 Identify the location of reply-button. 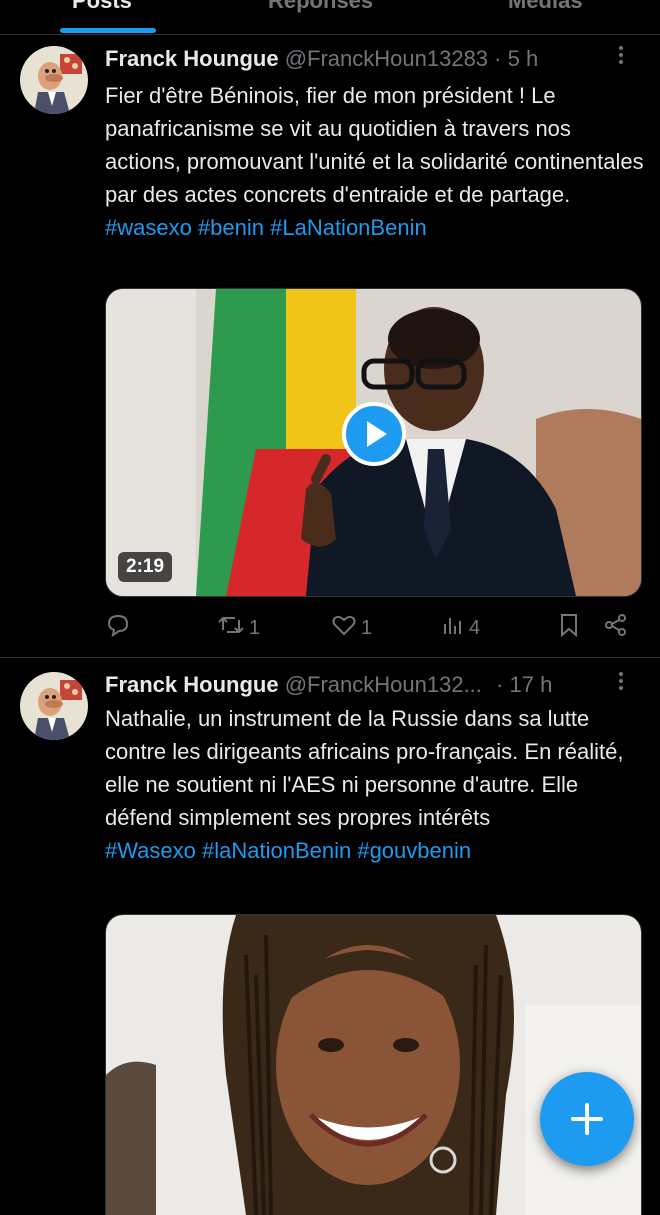
(120, 628).